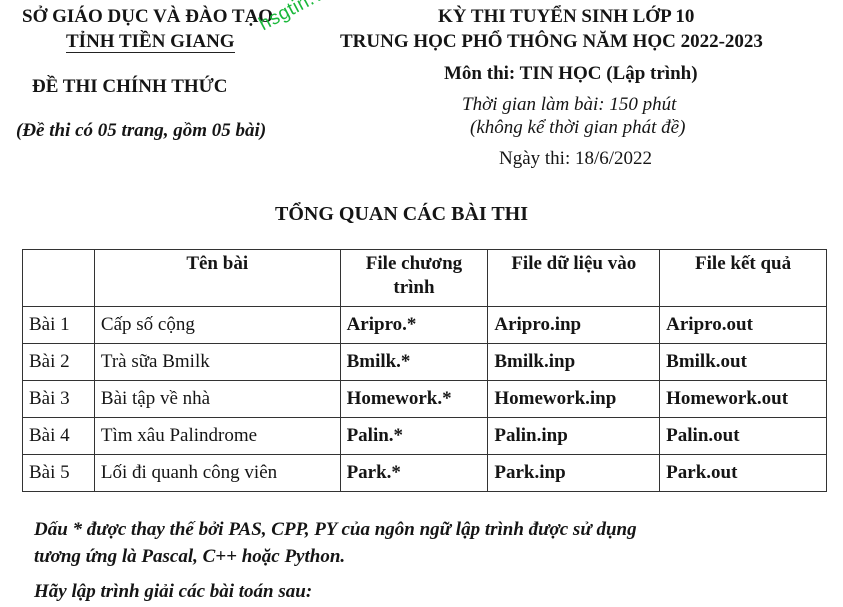 This screenshot has width=843, height=607. I want to click on input-file: Homework.inp, so click(574, 399).